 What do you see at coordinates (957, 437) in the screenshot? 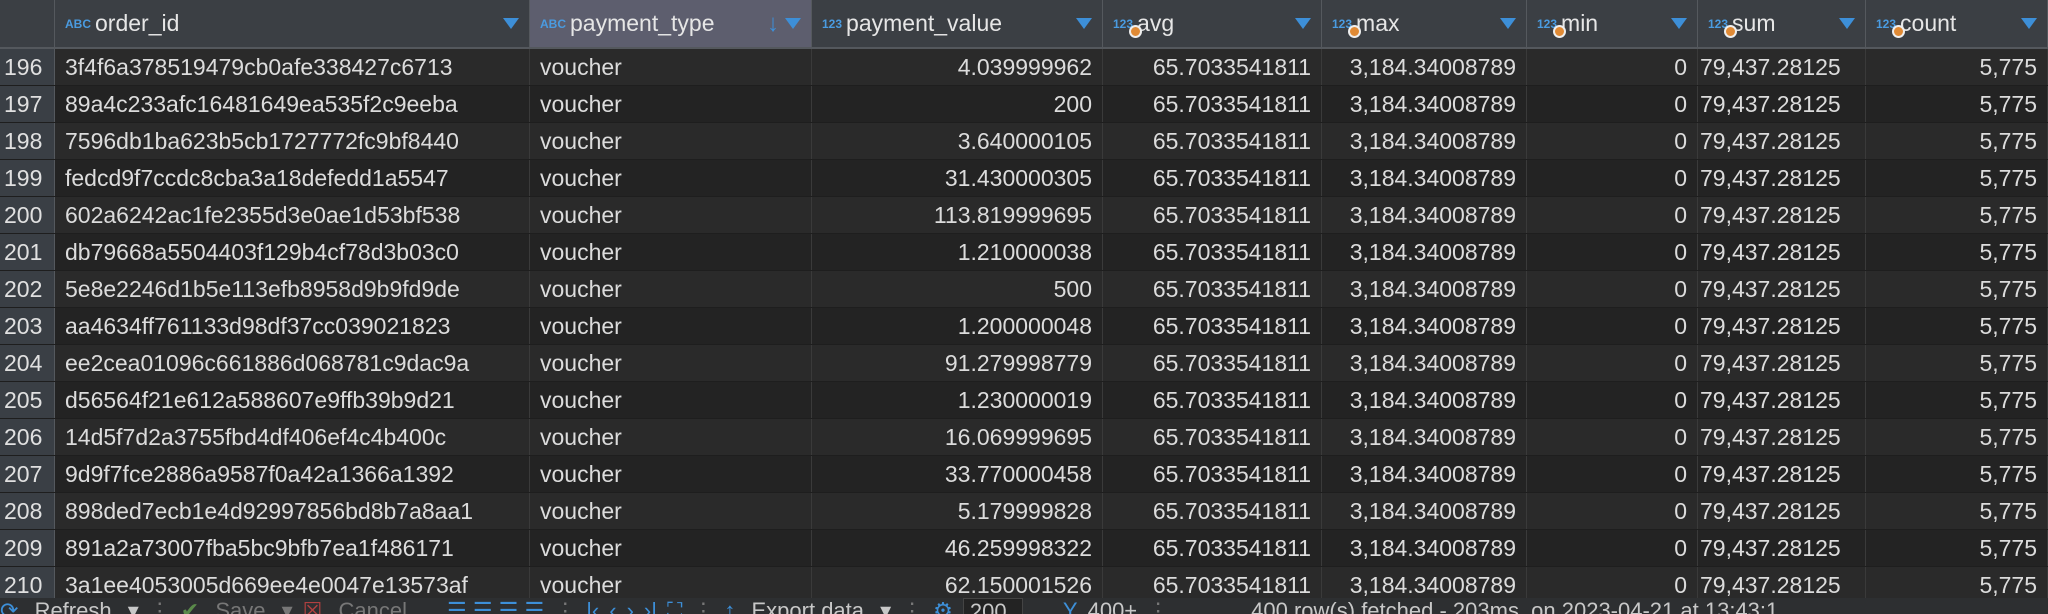
I see `cell-payment_value: 16.069999695` at bounding box center [957, 437].